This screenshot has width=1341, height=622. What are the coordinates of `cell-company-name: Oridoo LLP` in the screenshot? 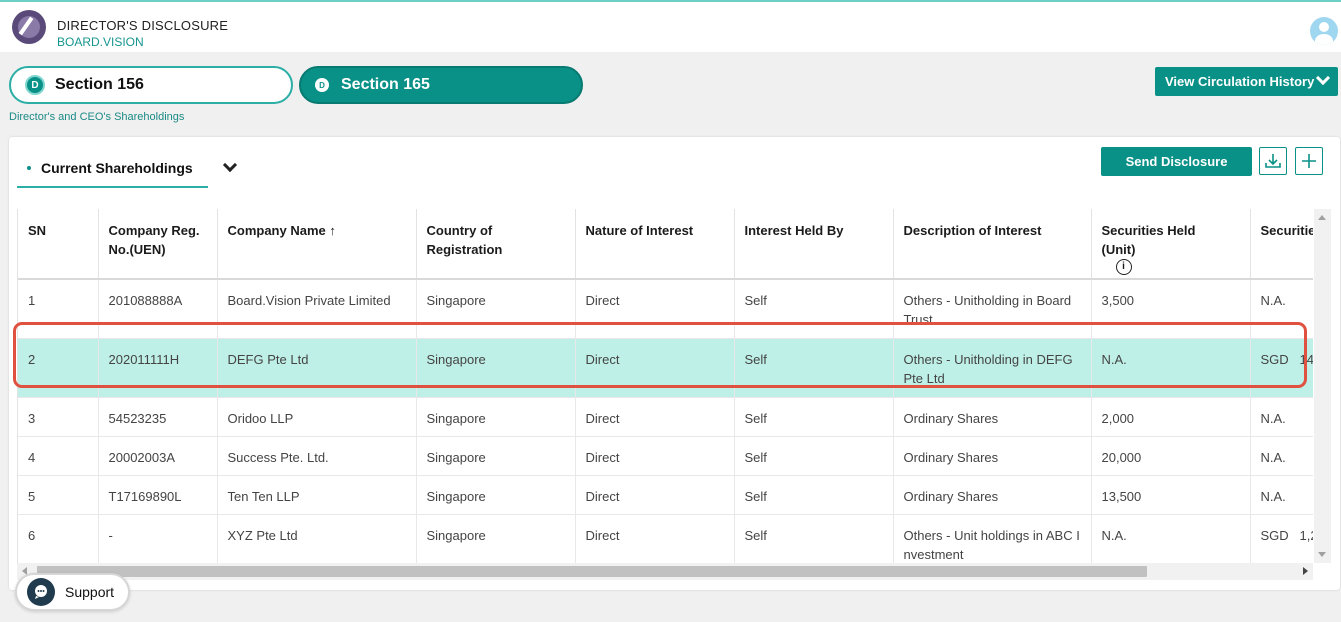 It's located at (317, 417).